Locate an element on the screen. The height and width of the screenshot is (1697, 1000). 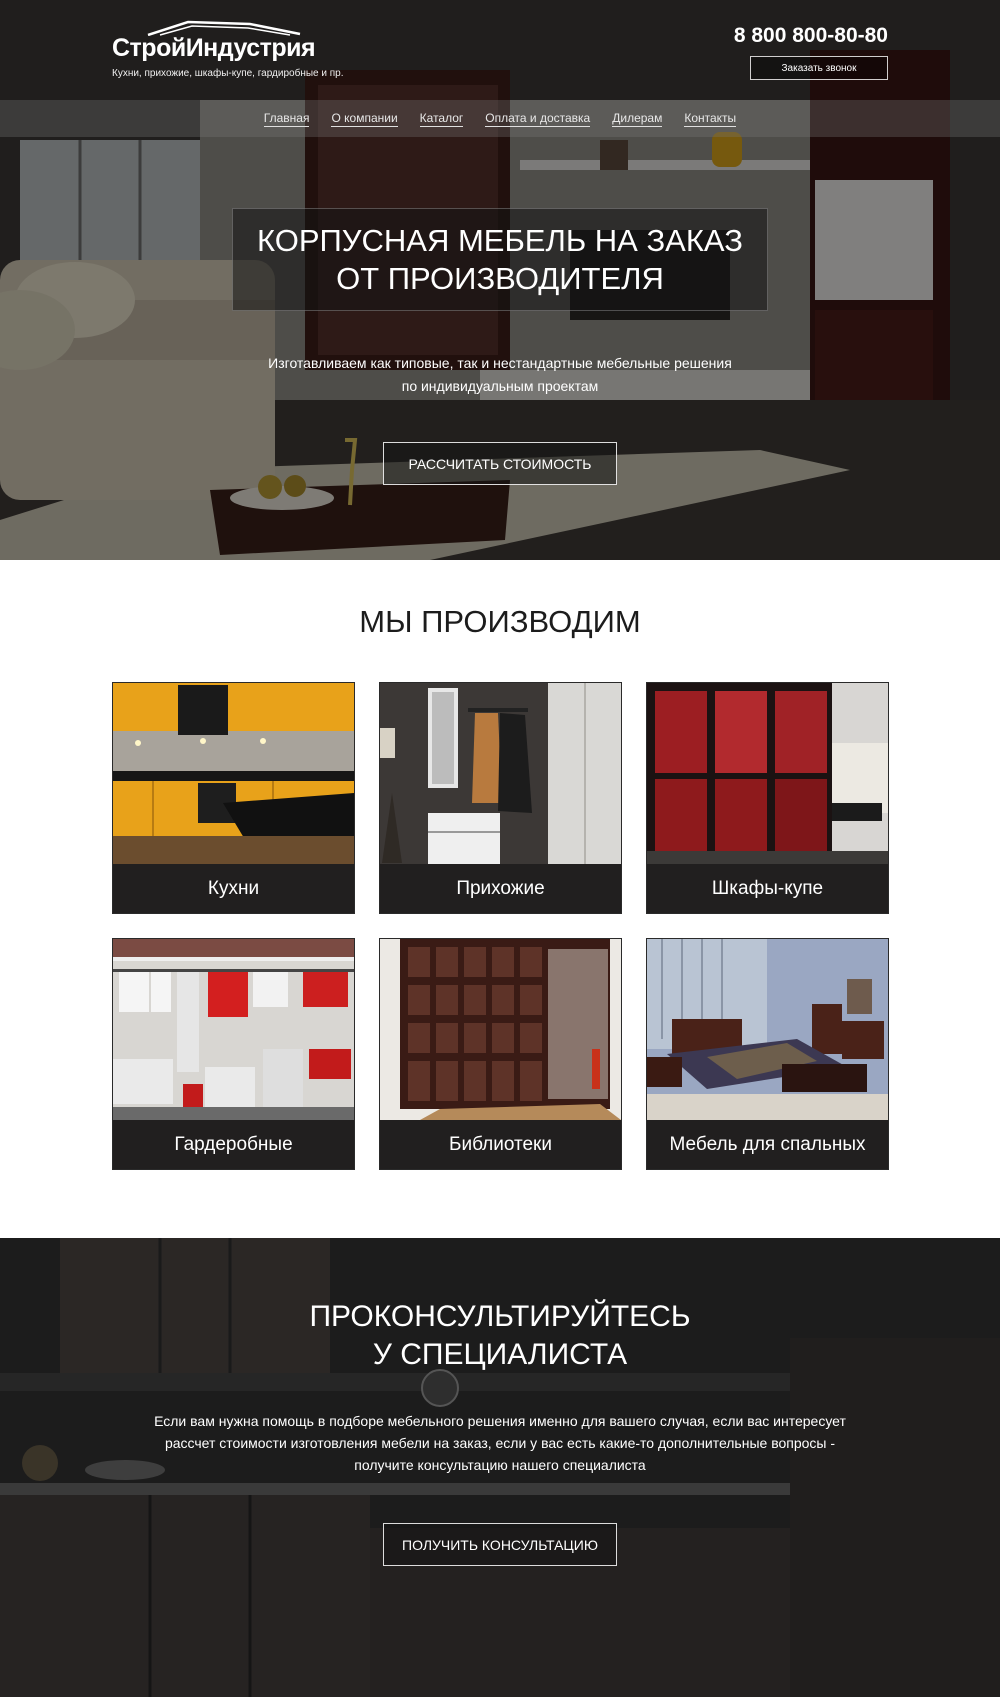
product-label: Прихожие is located at coordinates (500, 888).